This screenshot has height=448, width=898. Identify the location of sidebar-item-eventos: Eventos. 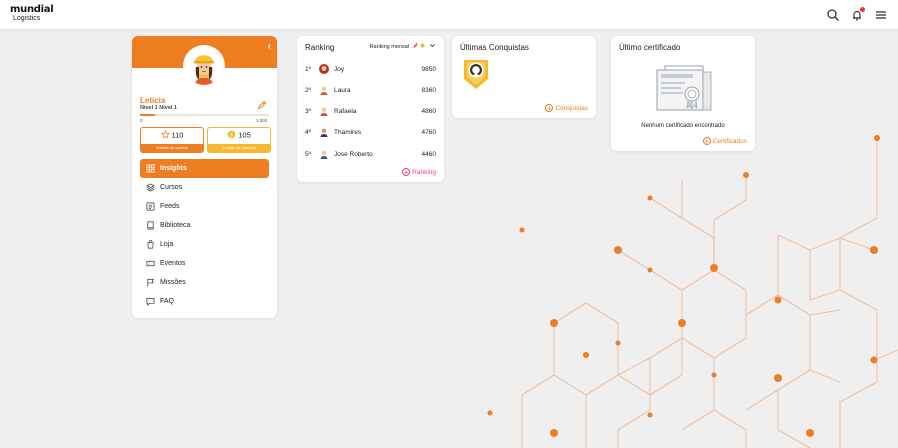
(204, 263).